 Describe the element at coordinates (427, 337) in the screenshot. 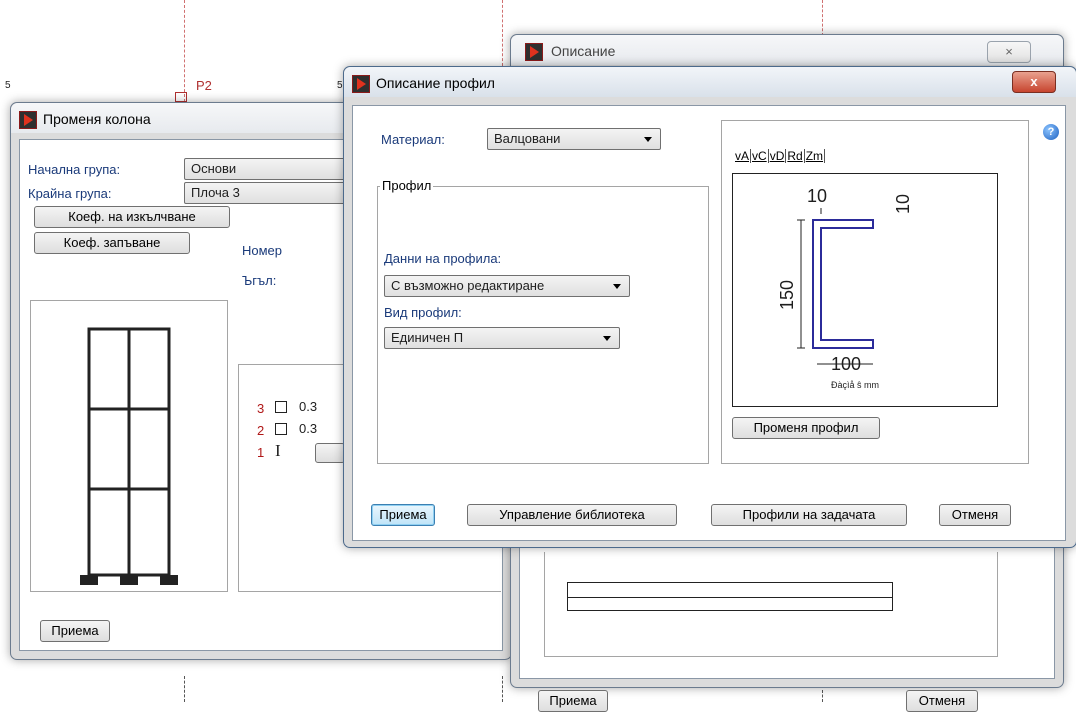

I see `profile-type-value: Единичен П` at that location.